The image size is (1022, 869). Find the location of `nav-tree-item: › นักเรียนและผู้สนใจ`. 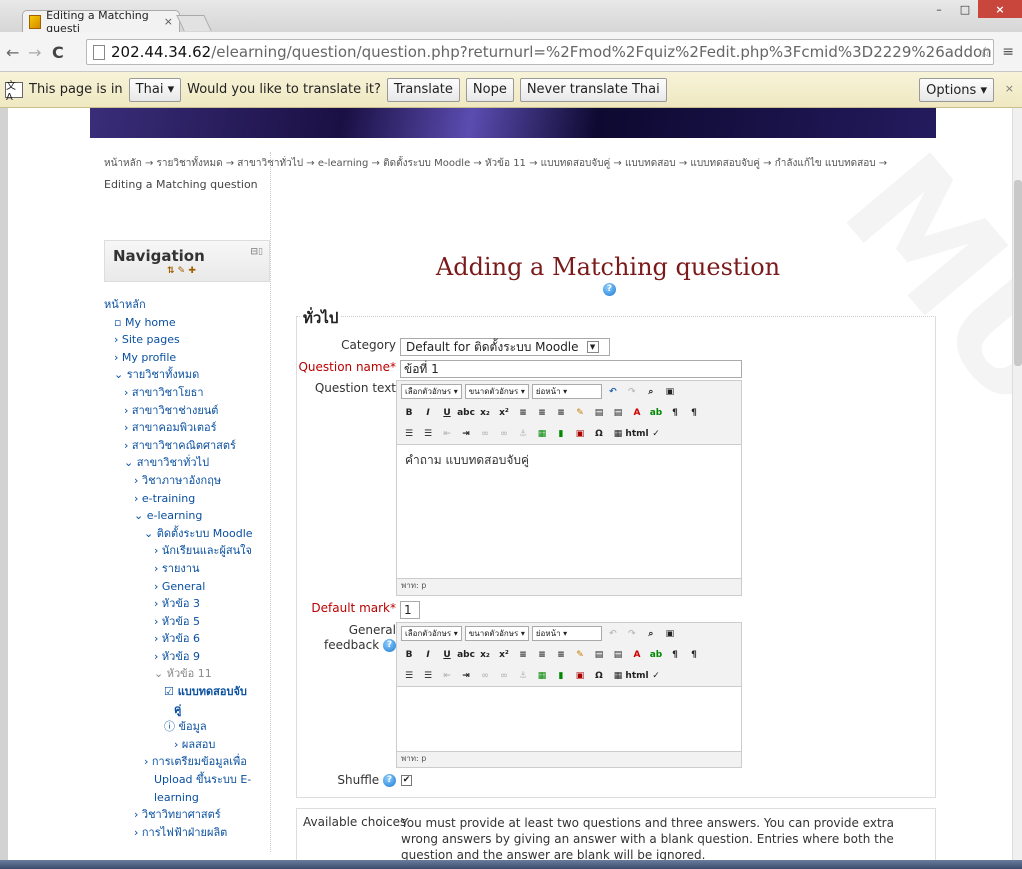

nav-tree-item: › นักเรียนและผู้สนใจ is located at coordinates (187, 551).